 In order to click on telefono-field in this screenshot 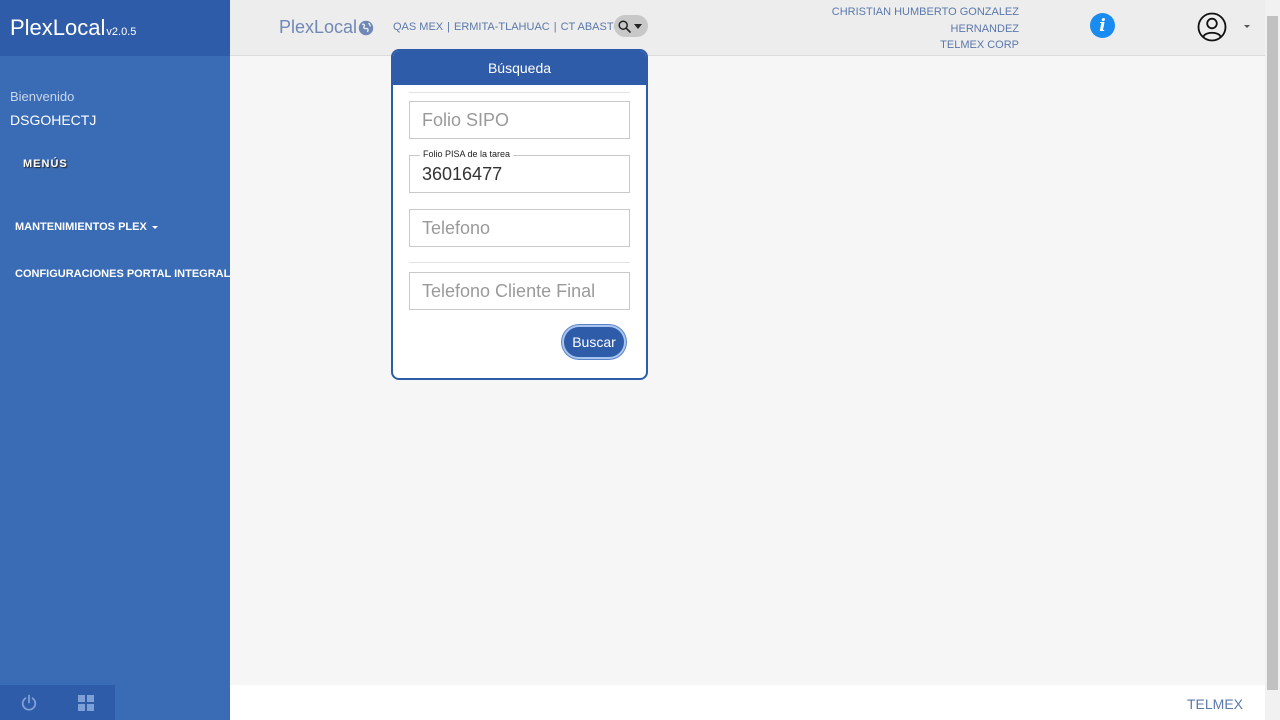, I will do `click(519, 228)`.